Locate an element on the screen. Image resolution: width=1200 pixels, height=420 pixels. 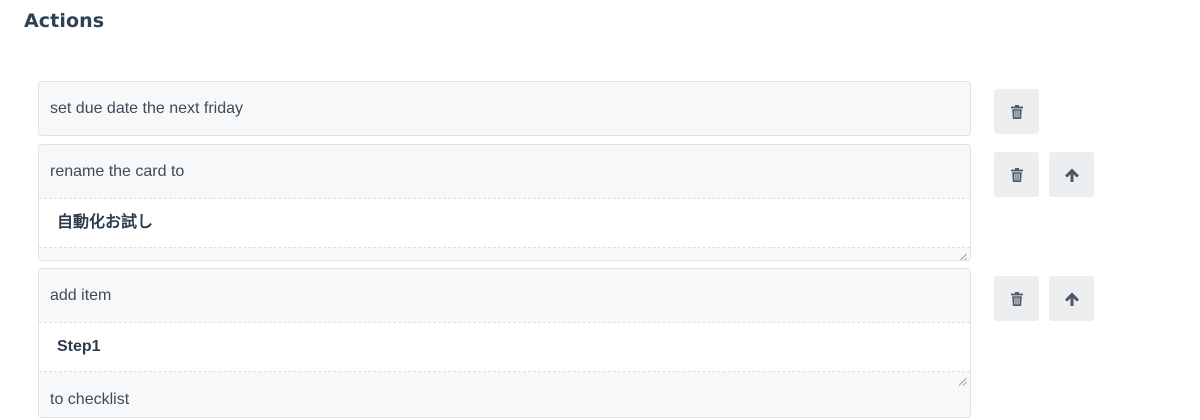
action-item-due-date: set due date the next friday is located at coordinates (504, 108).